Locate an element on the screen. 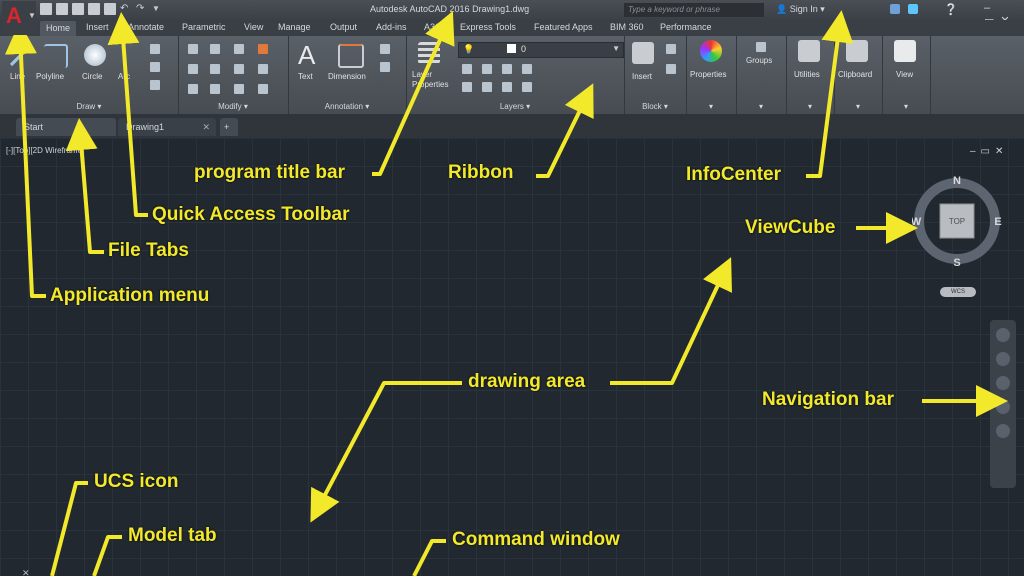 The width and height of the screenshot is (1024, 576). file-tab-start: Start is located at coordinates (66, 127).